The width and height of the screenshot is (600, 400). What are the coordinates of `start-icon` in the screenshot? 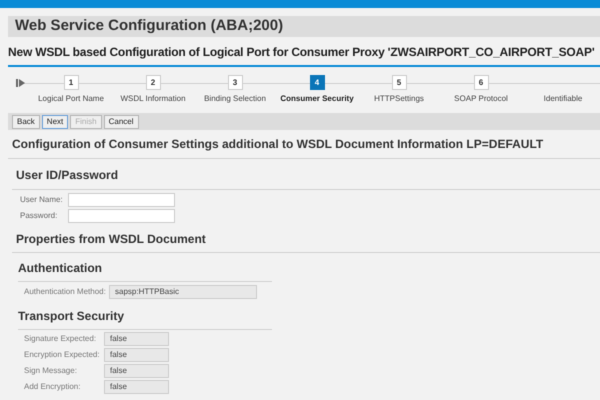 It's located at (21, 83).